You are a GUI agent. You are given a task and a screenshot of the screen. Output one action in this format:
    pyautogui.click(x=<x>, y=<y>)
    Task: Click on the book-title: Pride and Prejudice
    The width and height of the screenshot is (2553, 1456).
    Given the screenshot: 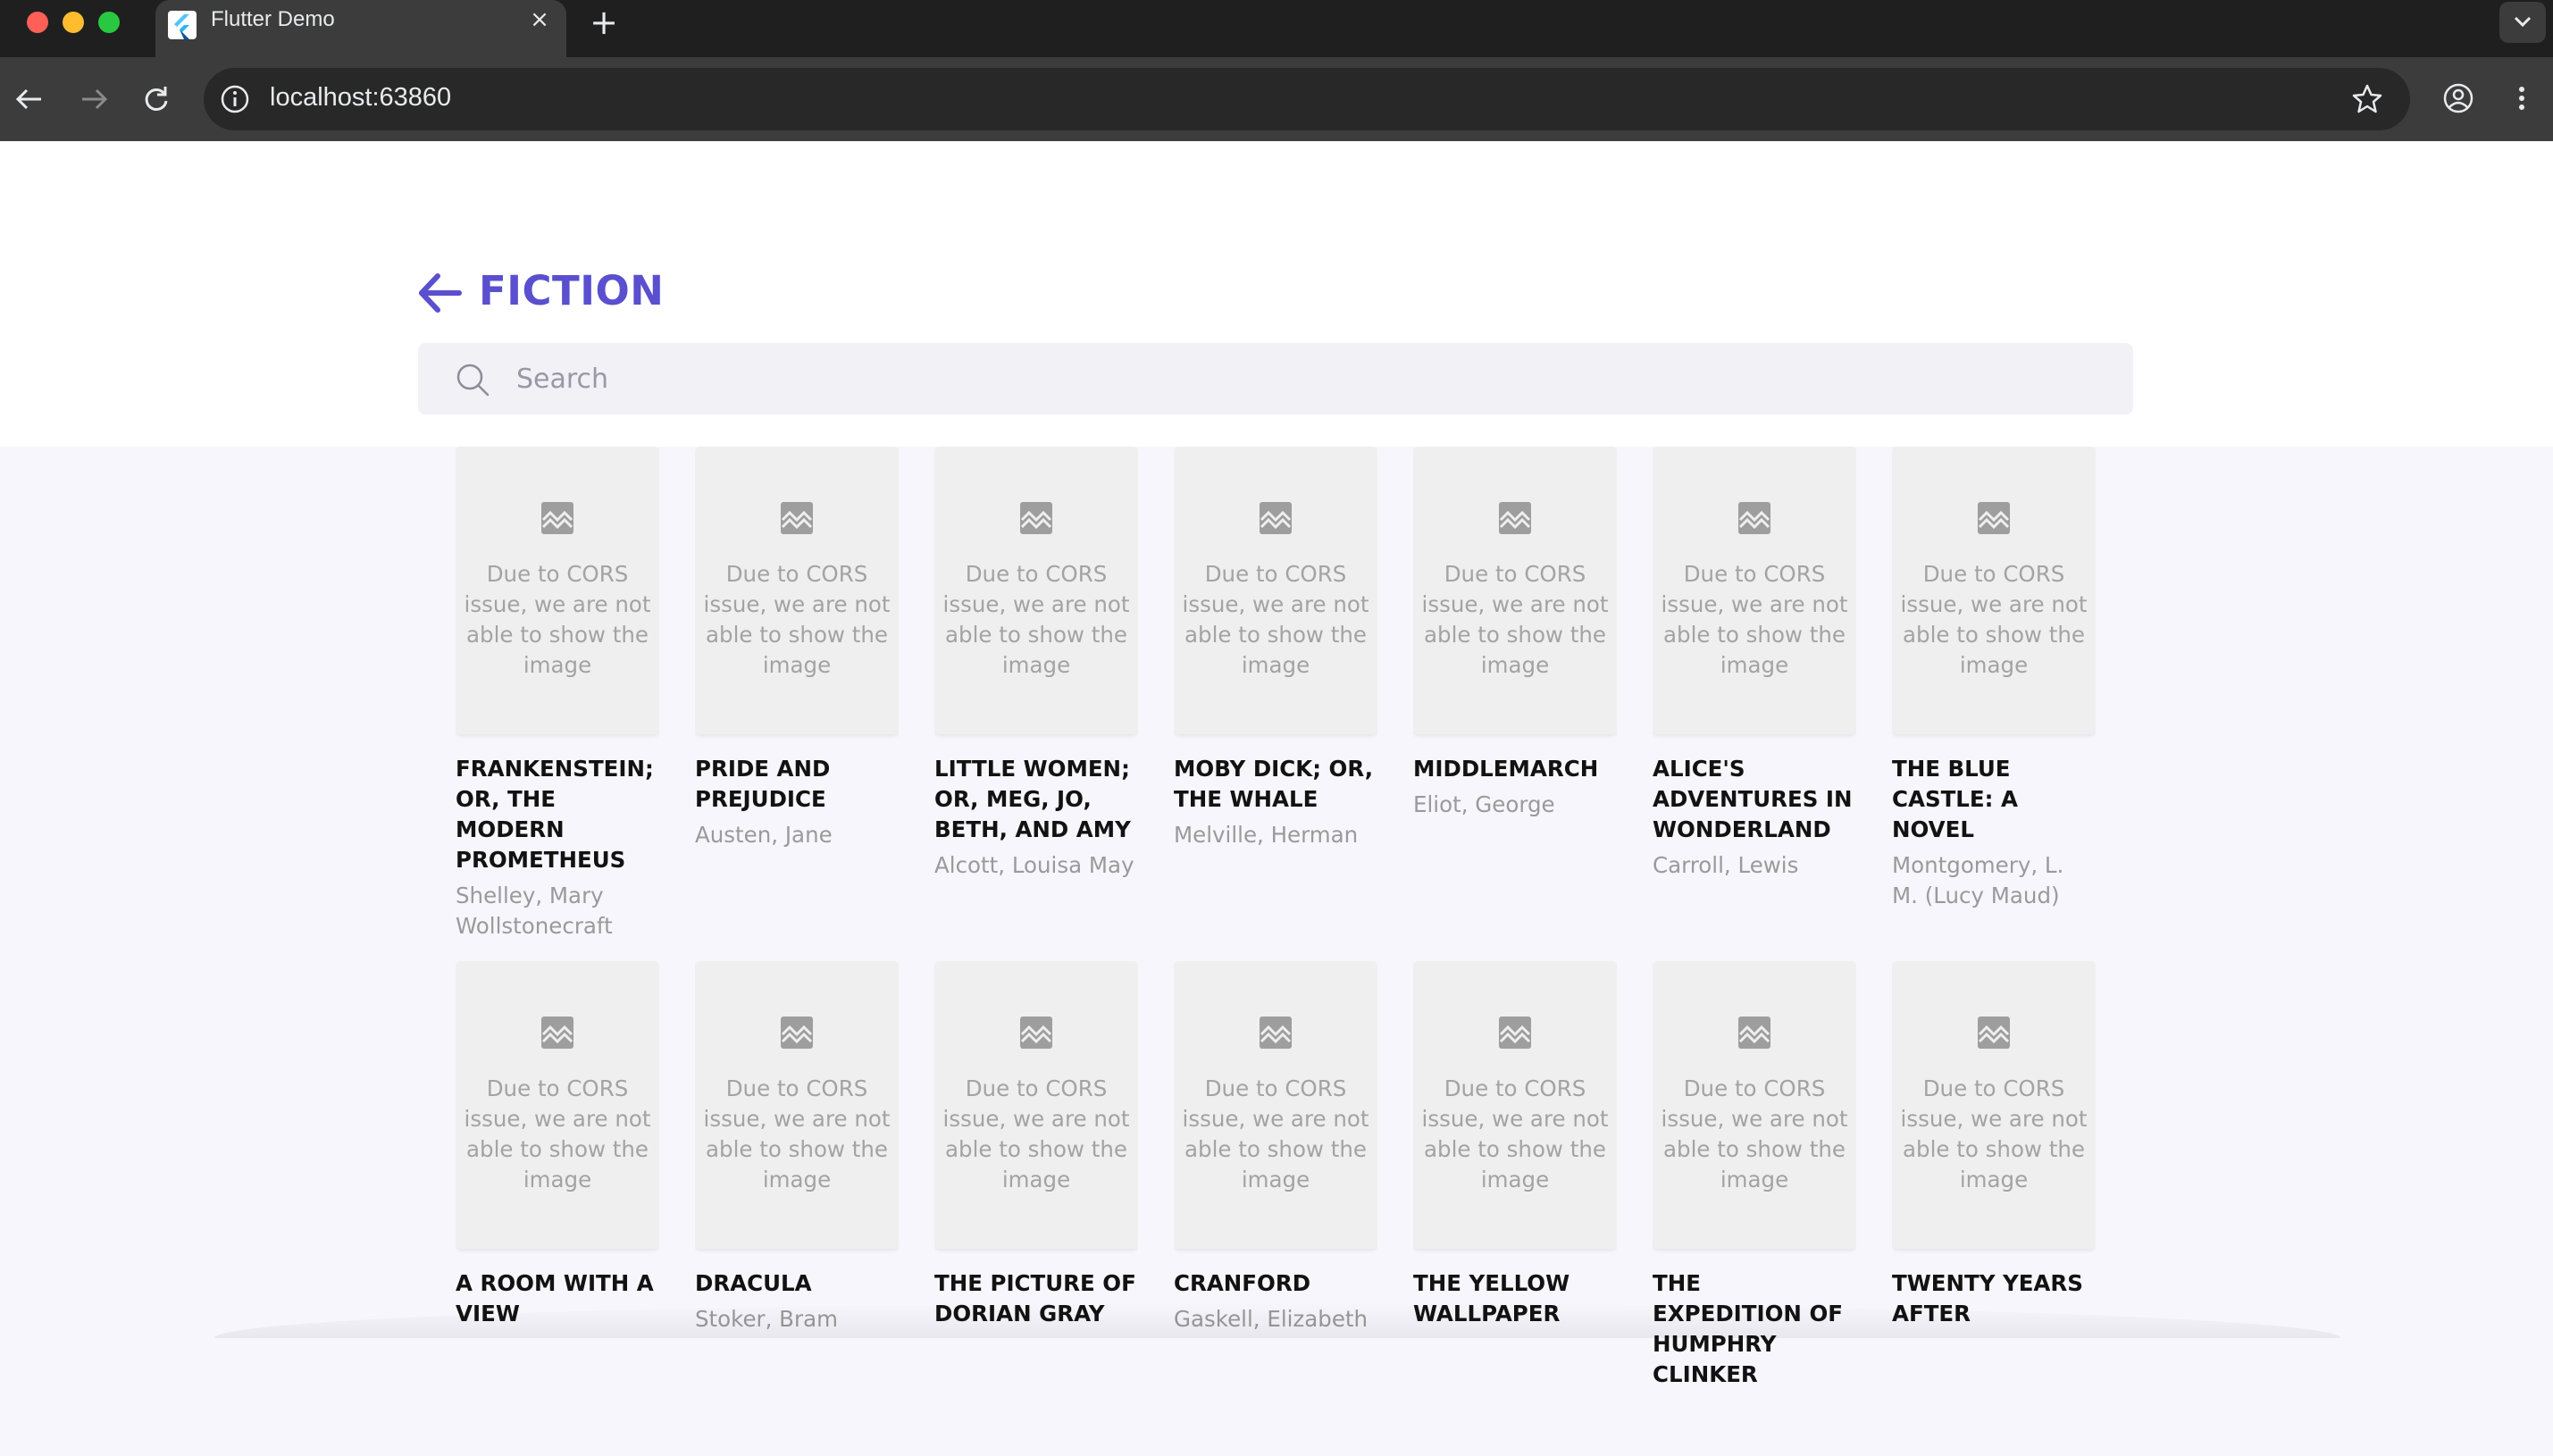 What is the action you would take?
    pyautogui.click(x=763, y=784)
    